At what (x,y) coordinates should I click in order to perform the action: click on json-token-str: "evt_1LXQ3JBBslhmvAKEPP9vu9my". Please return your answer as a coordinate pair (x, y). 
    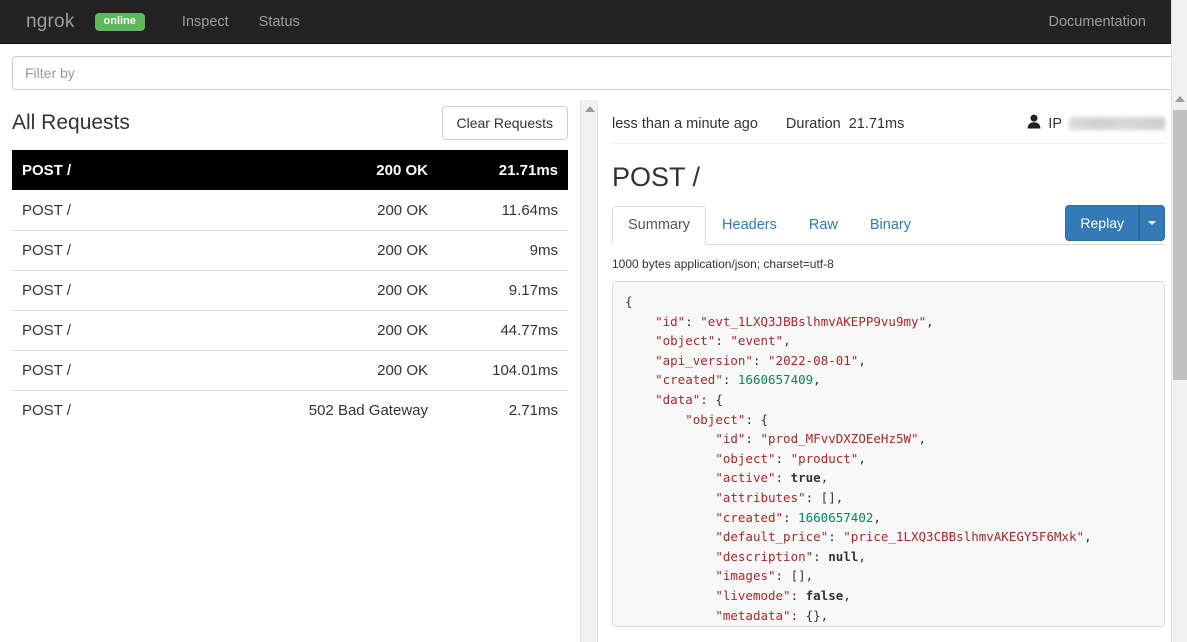
    Looking at the image, I should click on (813, 321).